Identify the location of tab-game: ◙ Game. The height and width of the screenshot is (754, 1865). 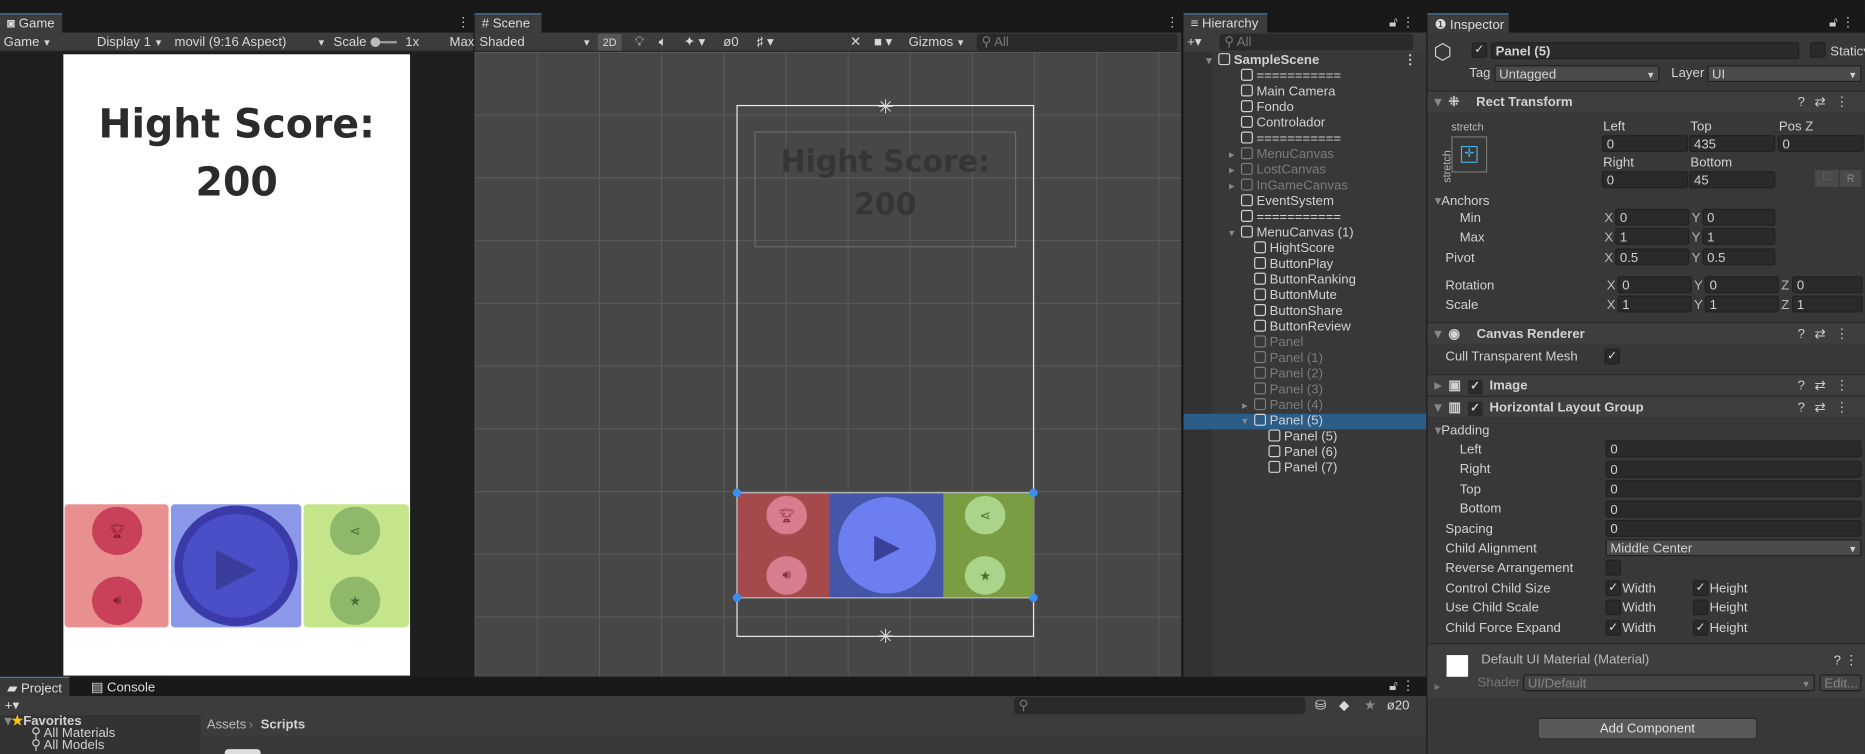
(31, 23).